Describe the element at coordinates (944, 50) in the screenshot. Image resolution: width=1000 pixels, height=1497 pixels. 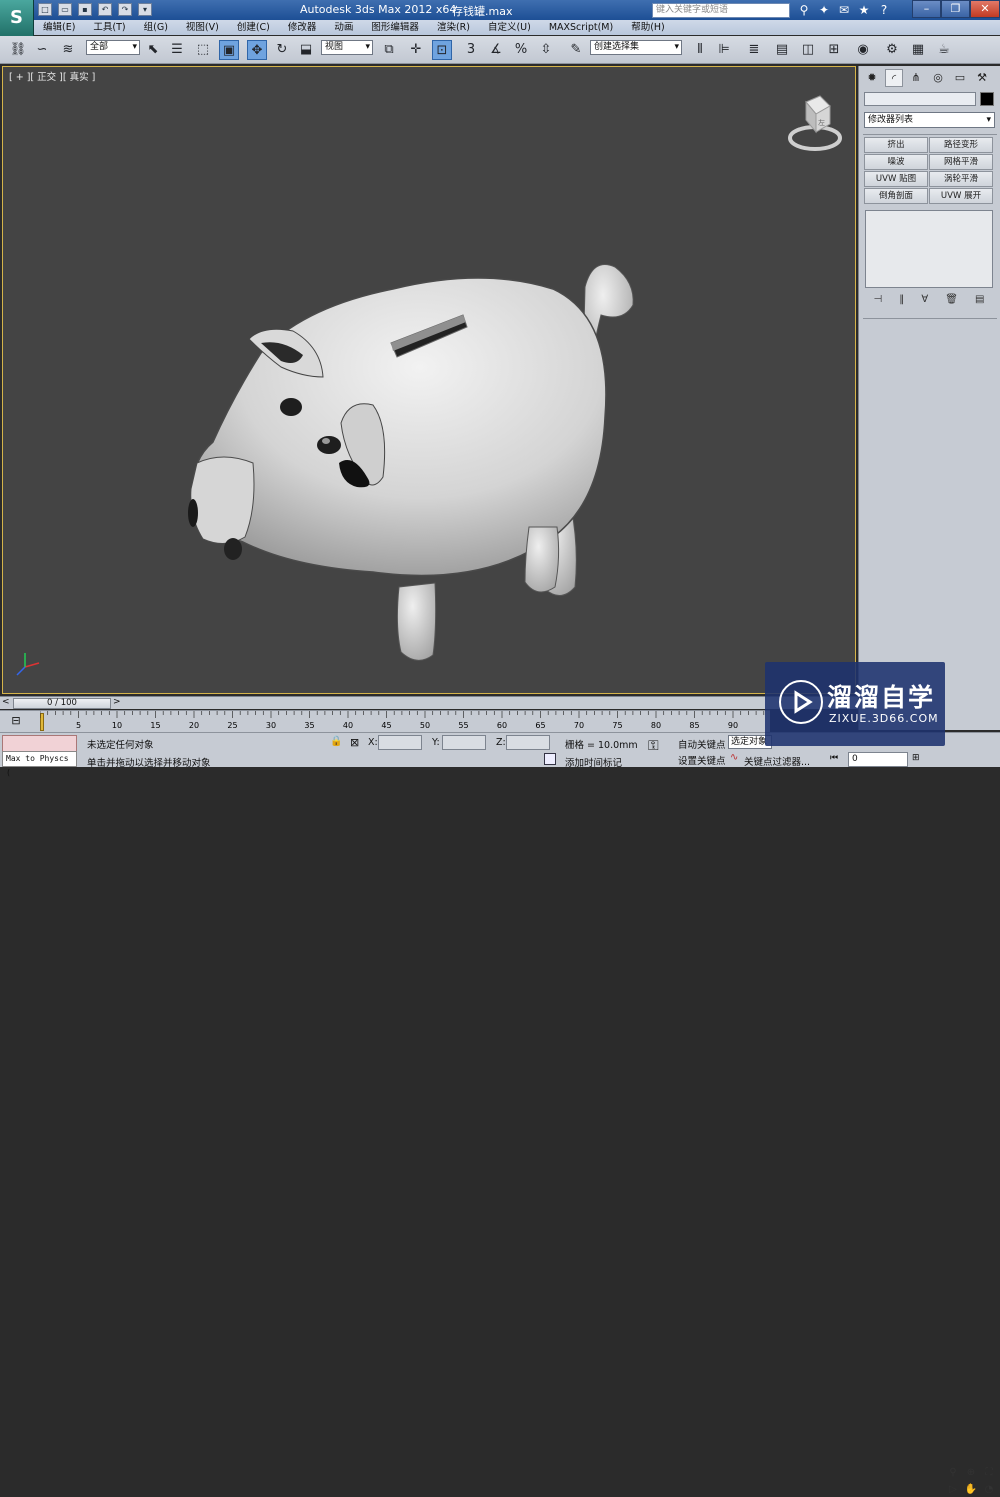
I see `render-production-icon: ☕` at that location.